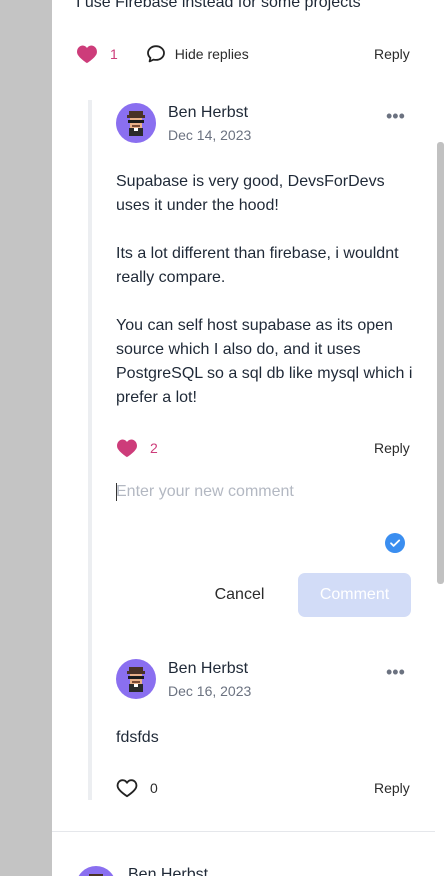  What do you see at coordinates (154, 448) in the screenshot?
I see `like-count: 2` at bounding box center [154, 448].